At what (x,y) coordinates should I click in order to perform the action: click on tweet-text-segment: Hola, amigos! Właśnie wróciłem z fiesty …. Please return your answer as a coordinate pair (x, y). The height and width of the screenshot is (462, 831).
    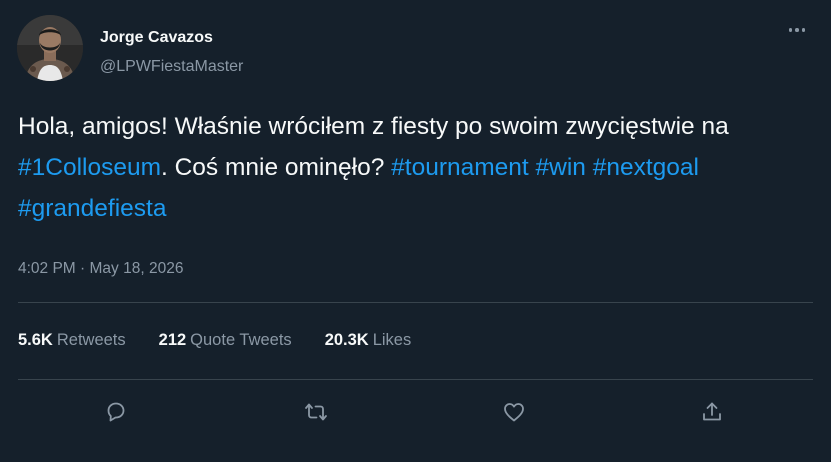
    Looking at the image, I should click on (373, 126).